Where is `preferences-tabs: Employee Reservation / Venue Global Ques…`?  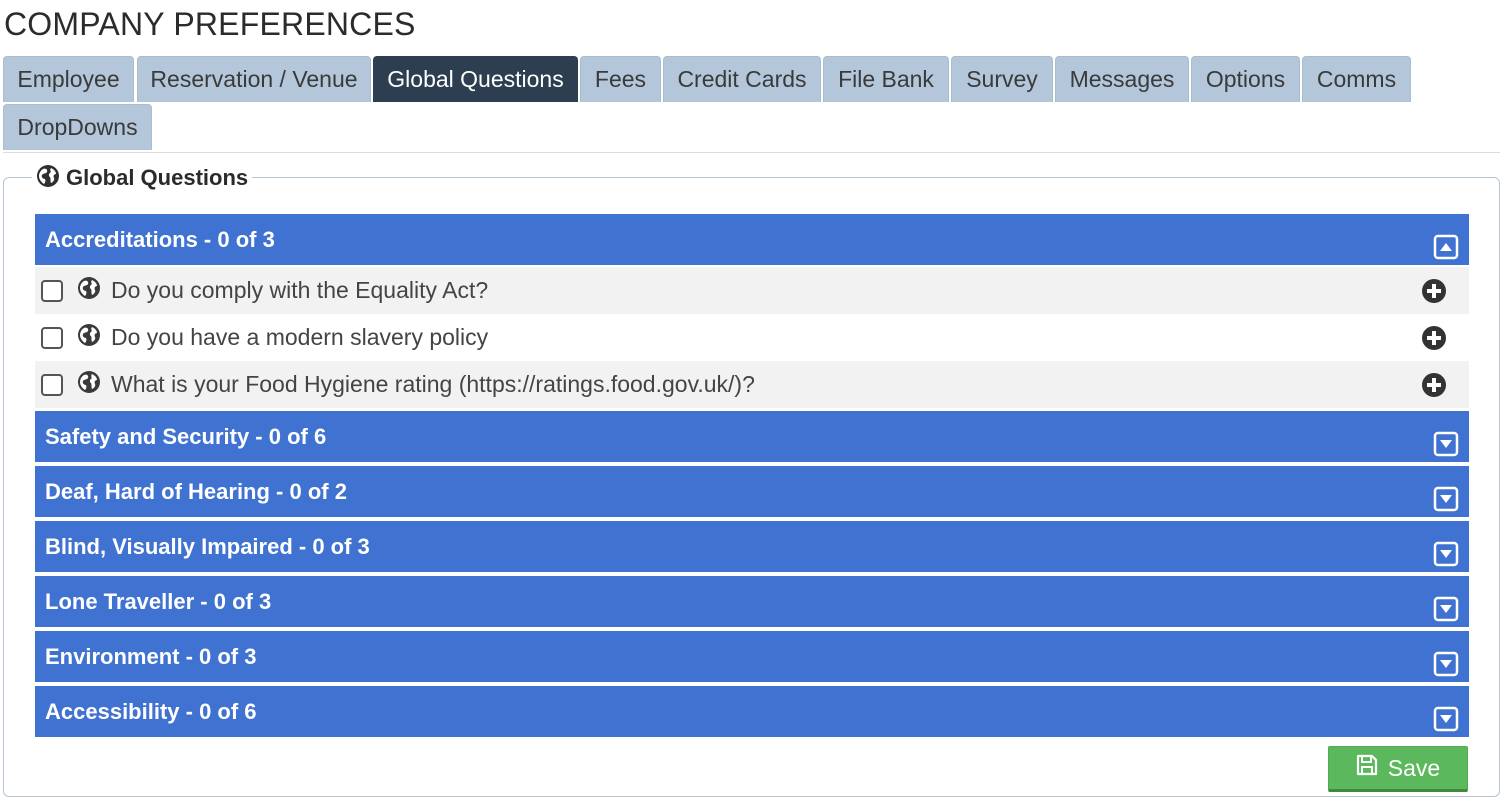 preferences-tabs: Employee Reservation / Venue Global Ques… is located at coordinates (751, 104).